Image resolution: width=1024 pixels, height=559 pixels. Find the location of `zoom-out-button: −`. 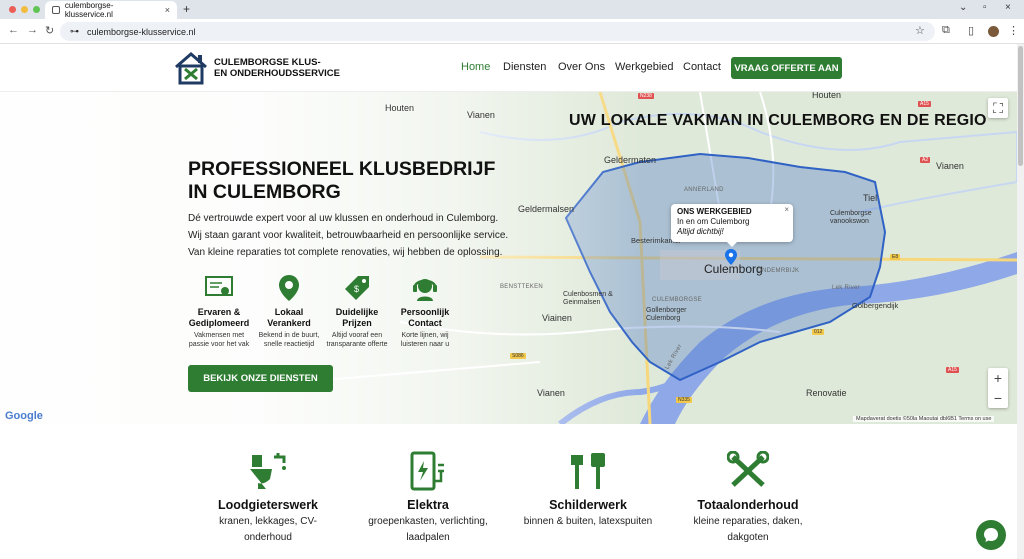

zoom-out-button: − is located at coordinates (998, 398).